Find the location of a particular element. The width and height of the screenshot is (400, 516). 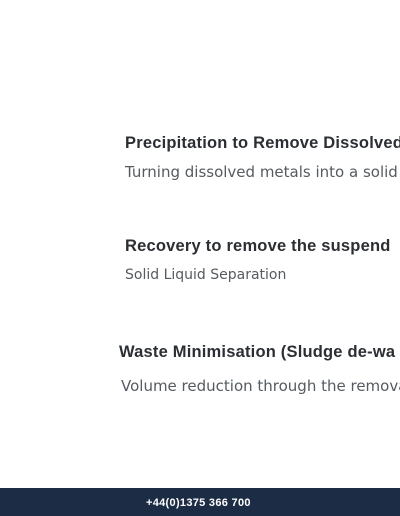

section-heading: Recovery to remove the suspend is located at coordinates (258, 246).